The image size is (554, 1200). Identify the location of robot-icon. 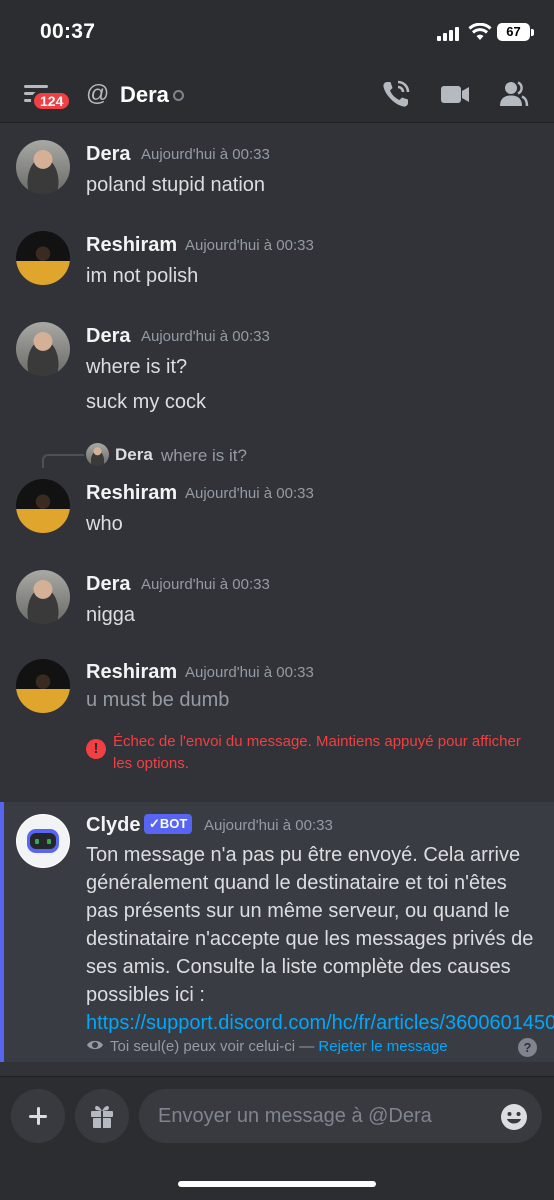
(43, 841).